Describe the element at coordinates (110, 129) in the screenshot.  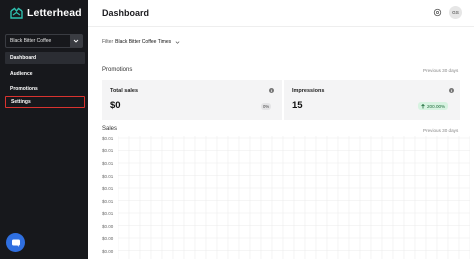
I see `sales-section-title: Sales` at that location.